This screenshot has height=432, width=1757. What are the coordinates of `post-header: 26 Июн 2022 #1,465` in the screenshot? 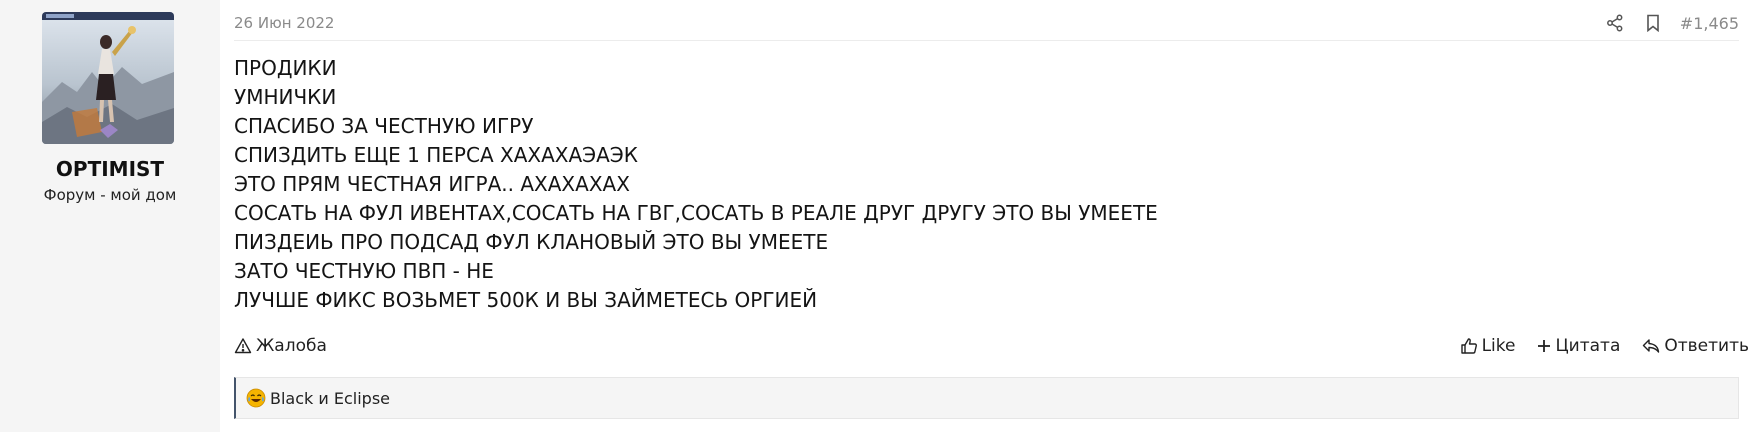 It's located at (986, 20).